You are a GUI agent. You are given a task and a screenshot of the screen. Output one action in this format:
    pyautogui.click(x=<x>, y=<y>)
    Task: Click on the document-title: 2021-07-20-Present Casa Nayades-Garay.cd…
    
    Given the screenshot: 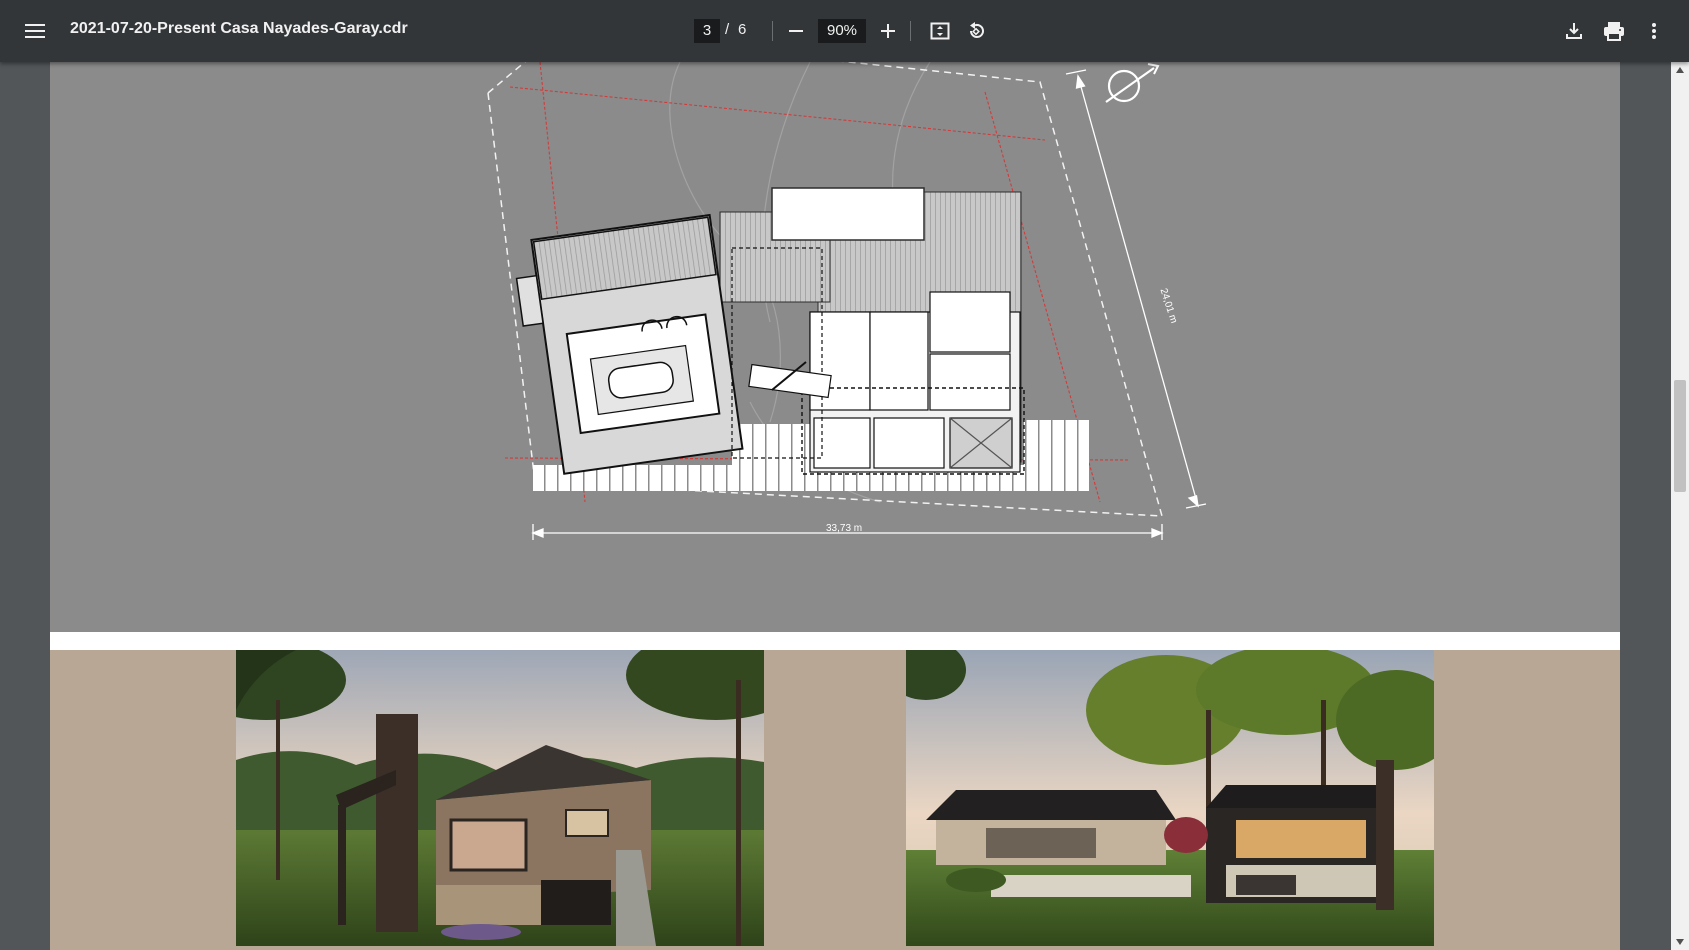 What is the action you would take?
    pyautogui.click(x=239, y=28)
    